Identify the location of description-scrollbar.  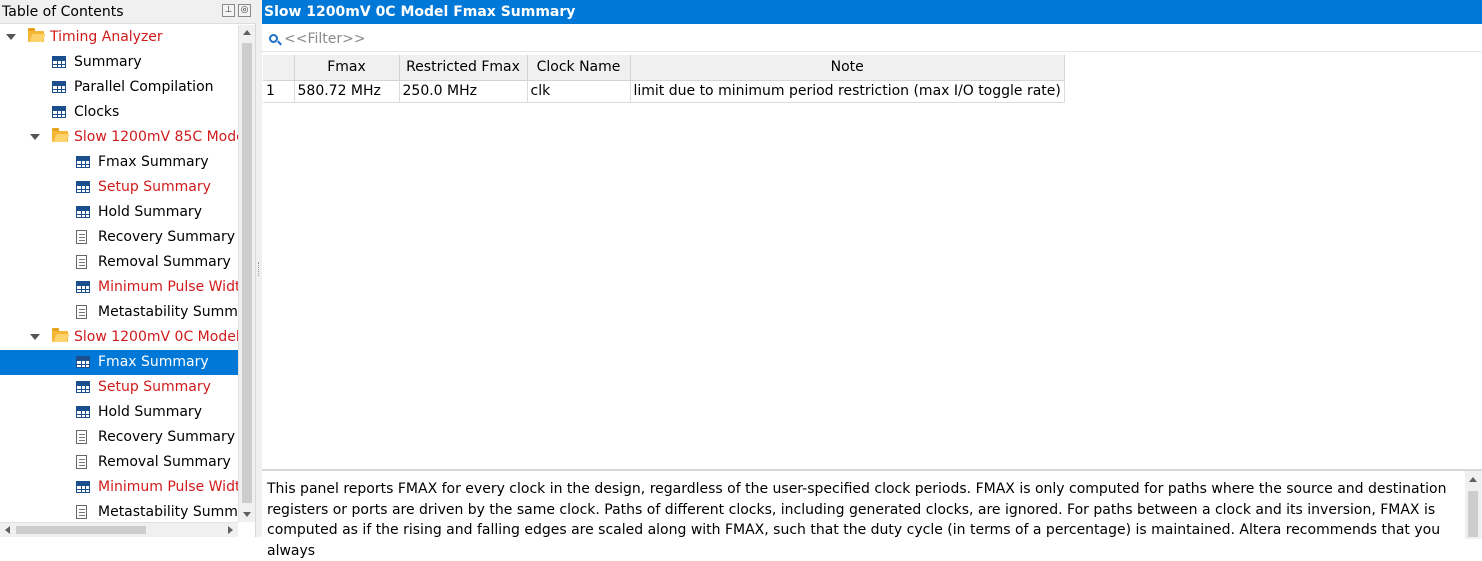
(1473, 505).